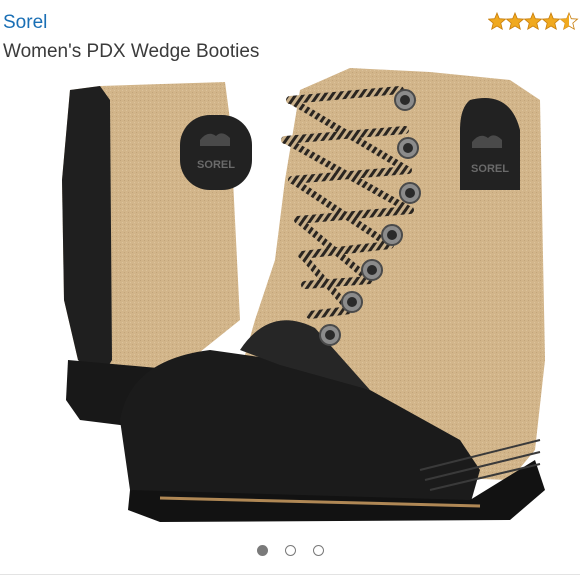 Image resolution: width=580 pixels, height=580 pixels. I want to click on logo-text-front: SOREL, so click(490, 169).